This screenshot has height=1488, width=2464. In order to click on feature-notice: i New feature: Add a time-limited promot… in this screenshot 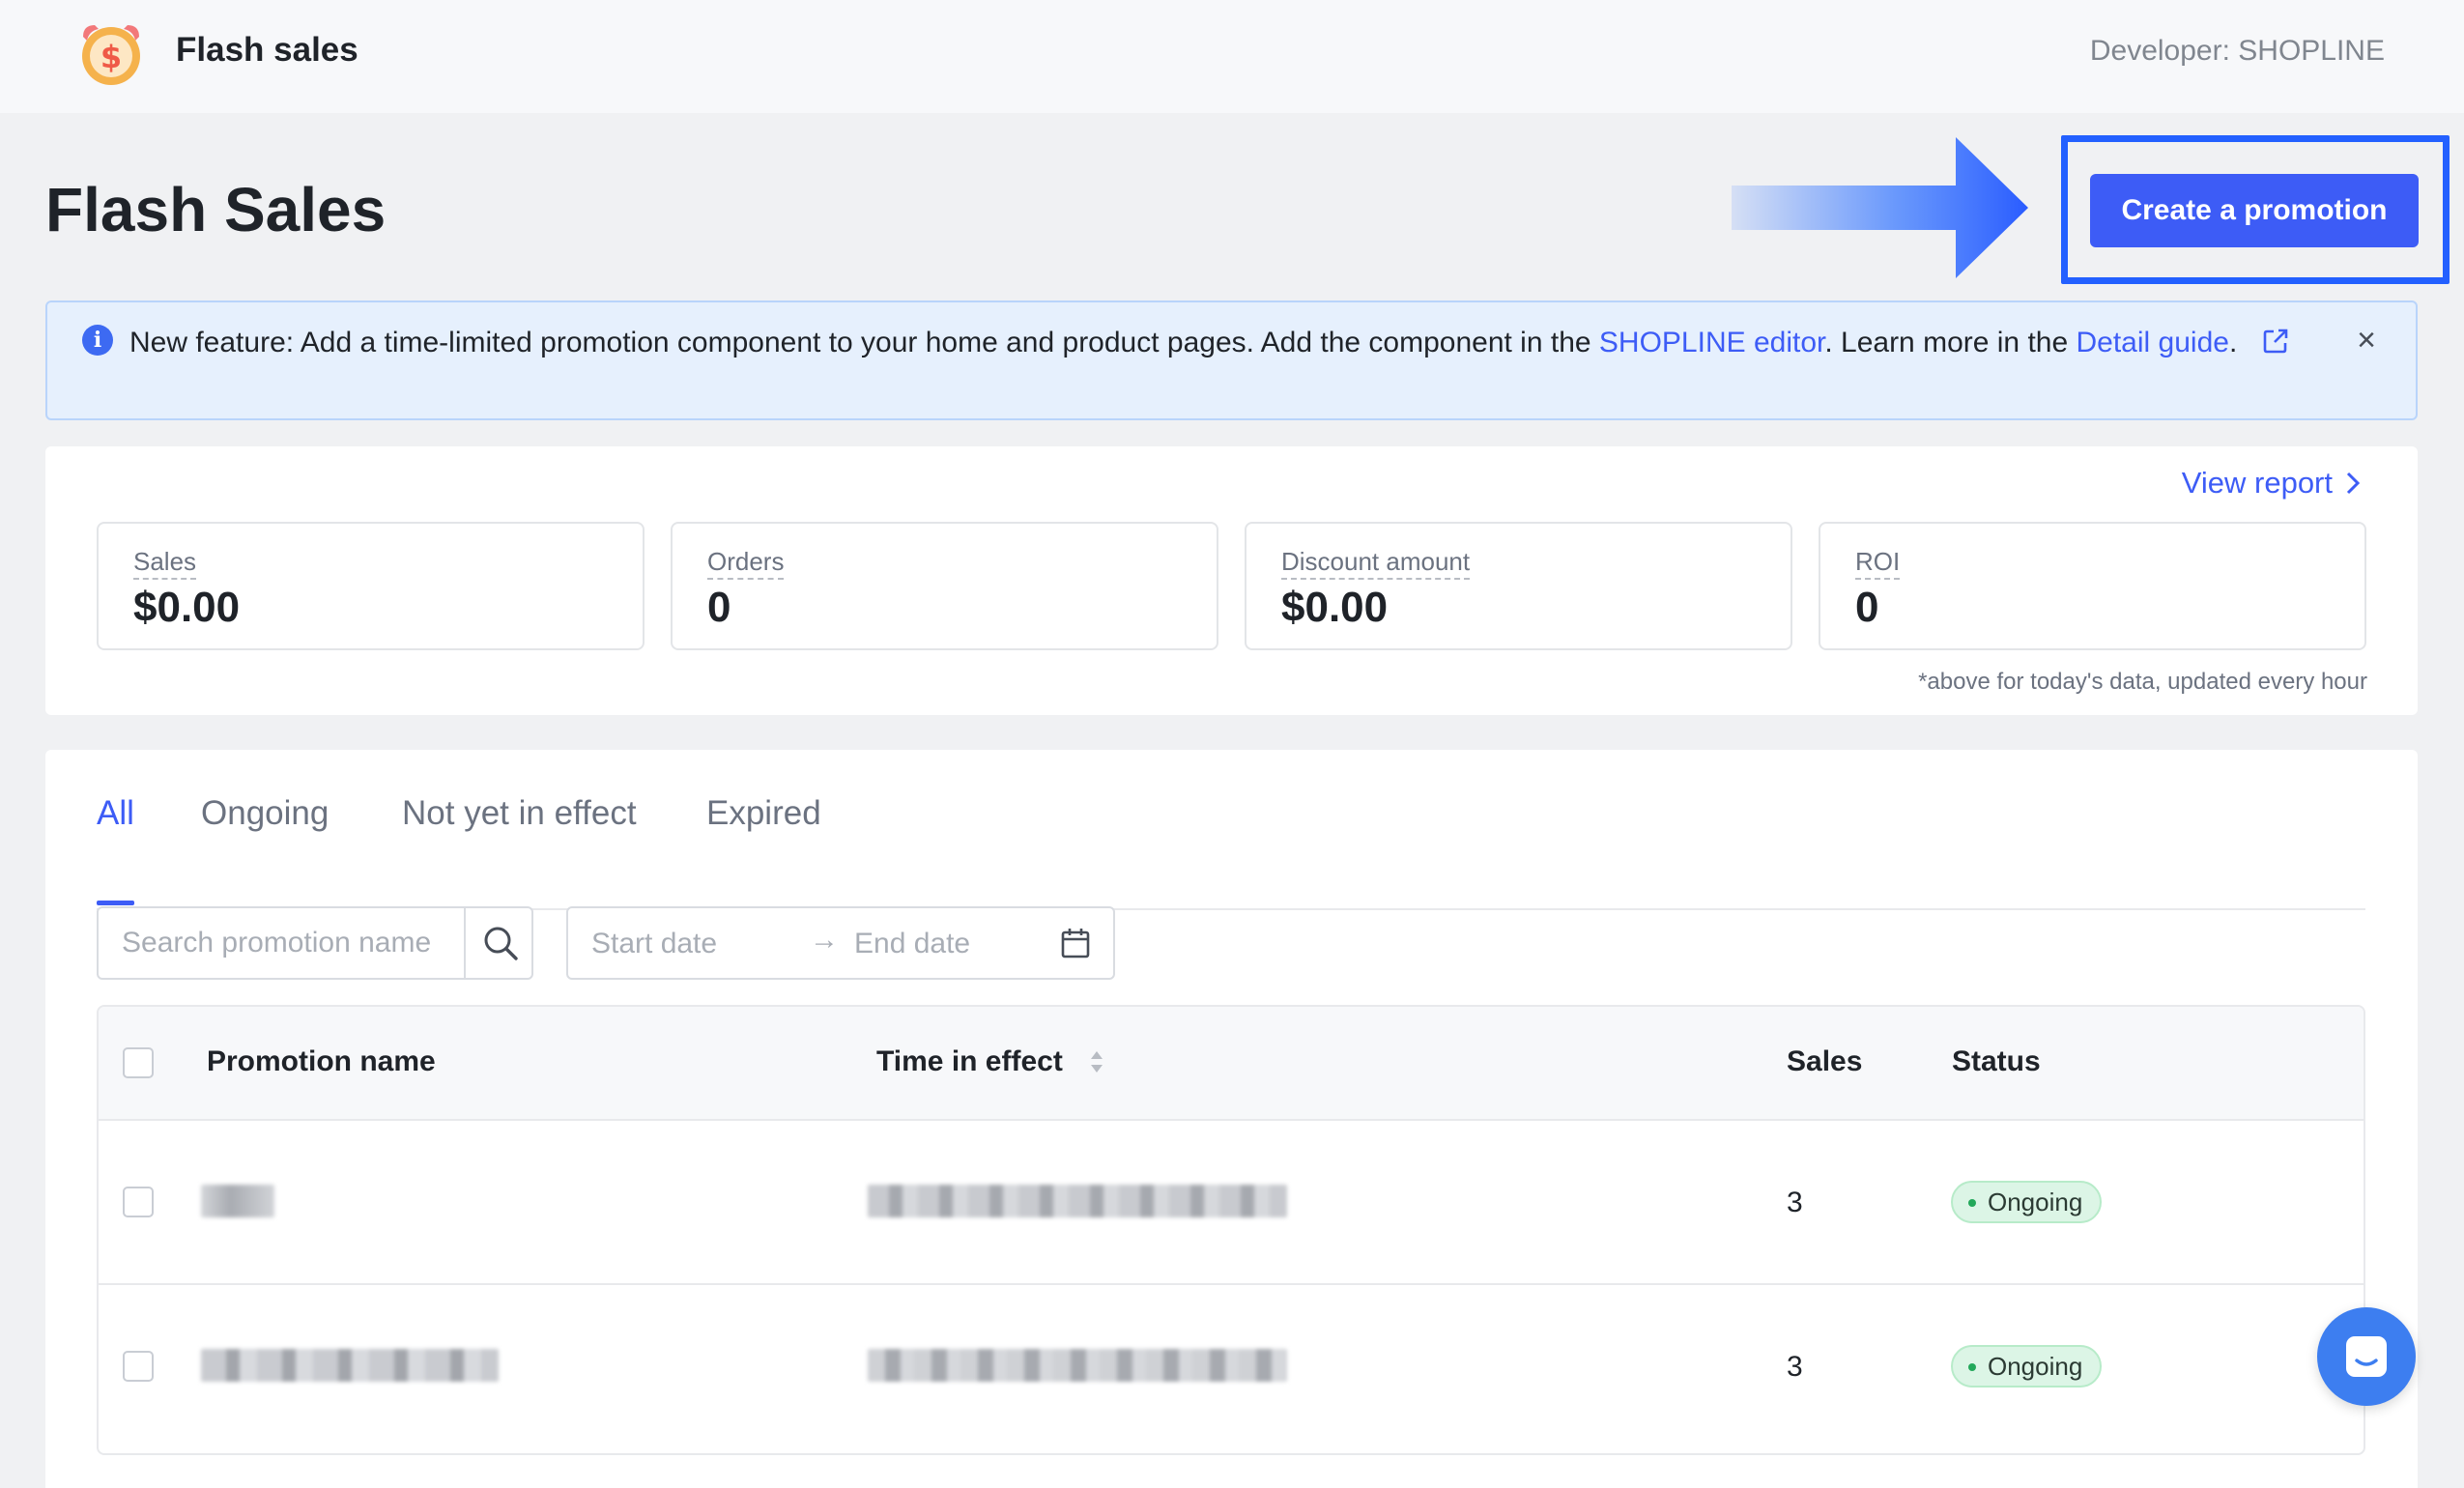, I will do `click(1231, 360)`.